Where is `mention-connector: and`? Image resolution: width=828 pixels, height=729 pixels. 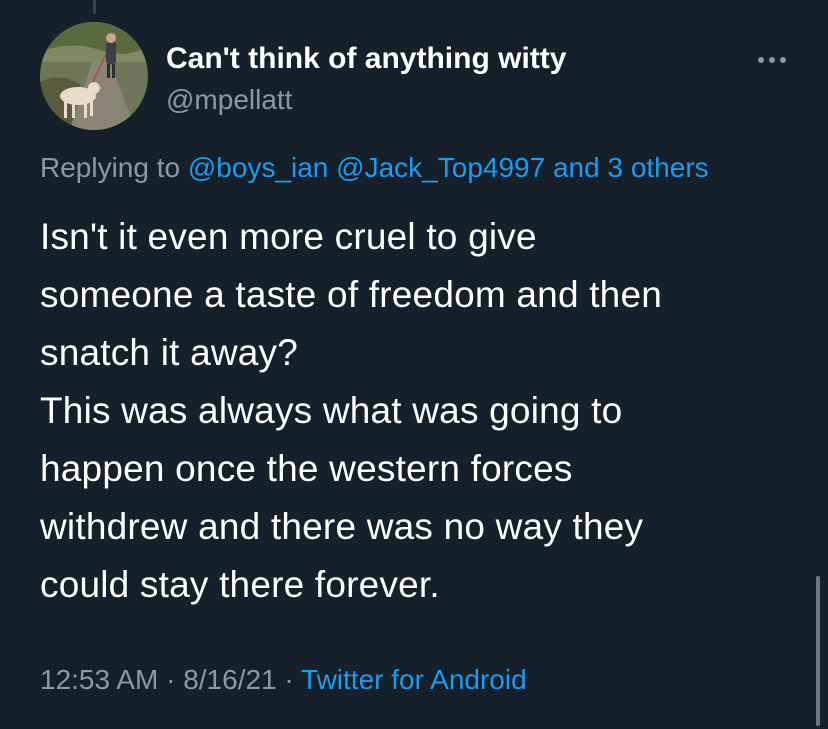 mention-connector: and is located at coordinates (576, 167).